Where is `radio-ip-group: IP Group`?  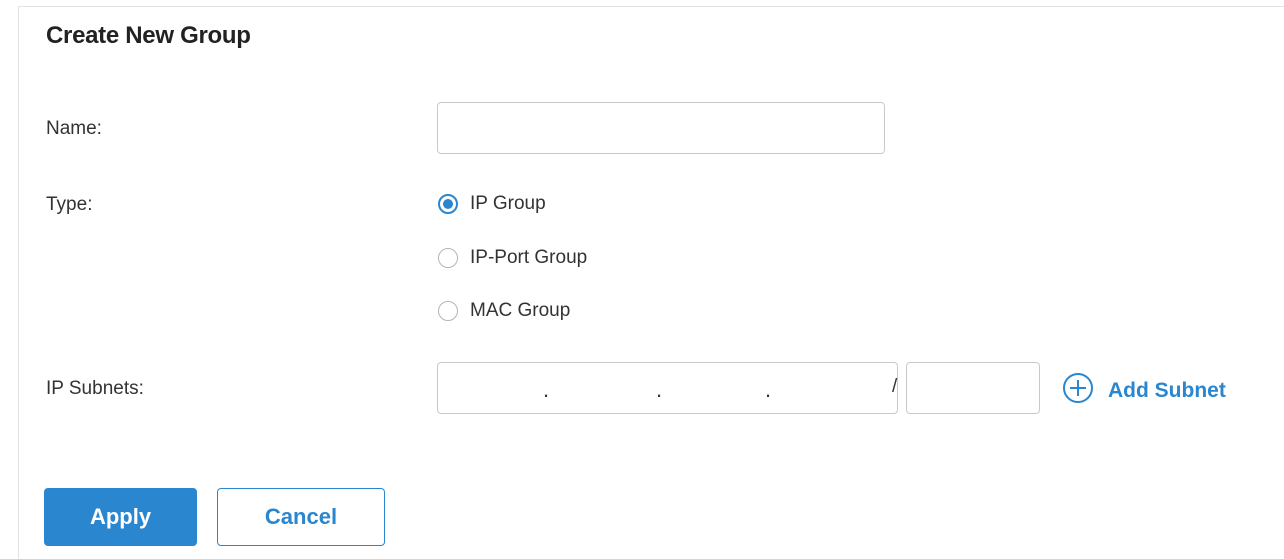
radio-ip-group: IP Group is located at coordinates (492, 204).